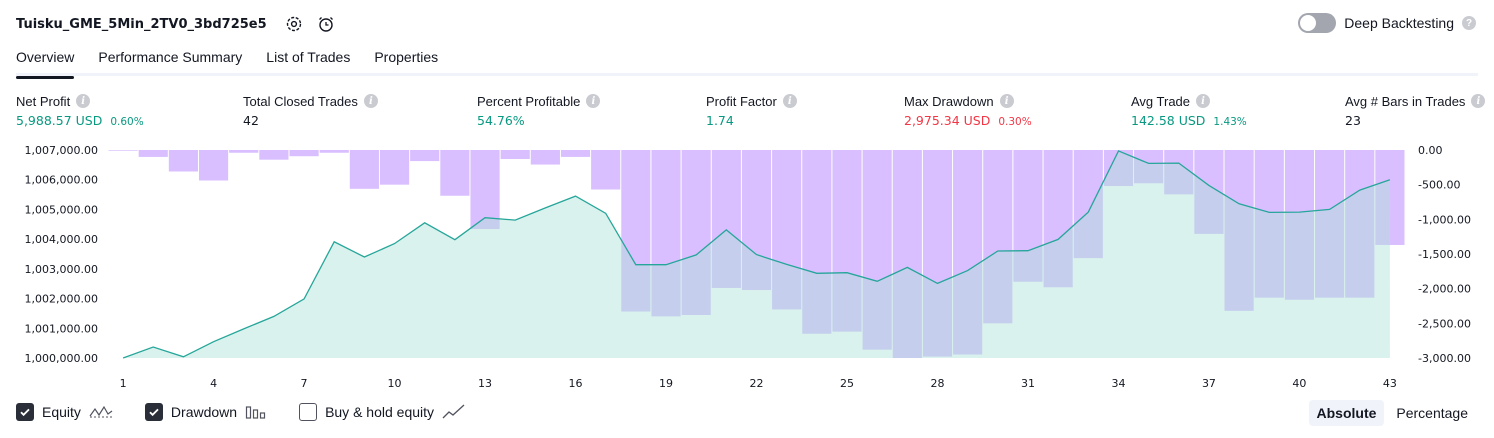  I want to click on legend-buy-hold-equity: Buy & hold equity, so click(382, 412).